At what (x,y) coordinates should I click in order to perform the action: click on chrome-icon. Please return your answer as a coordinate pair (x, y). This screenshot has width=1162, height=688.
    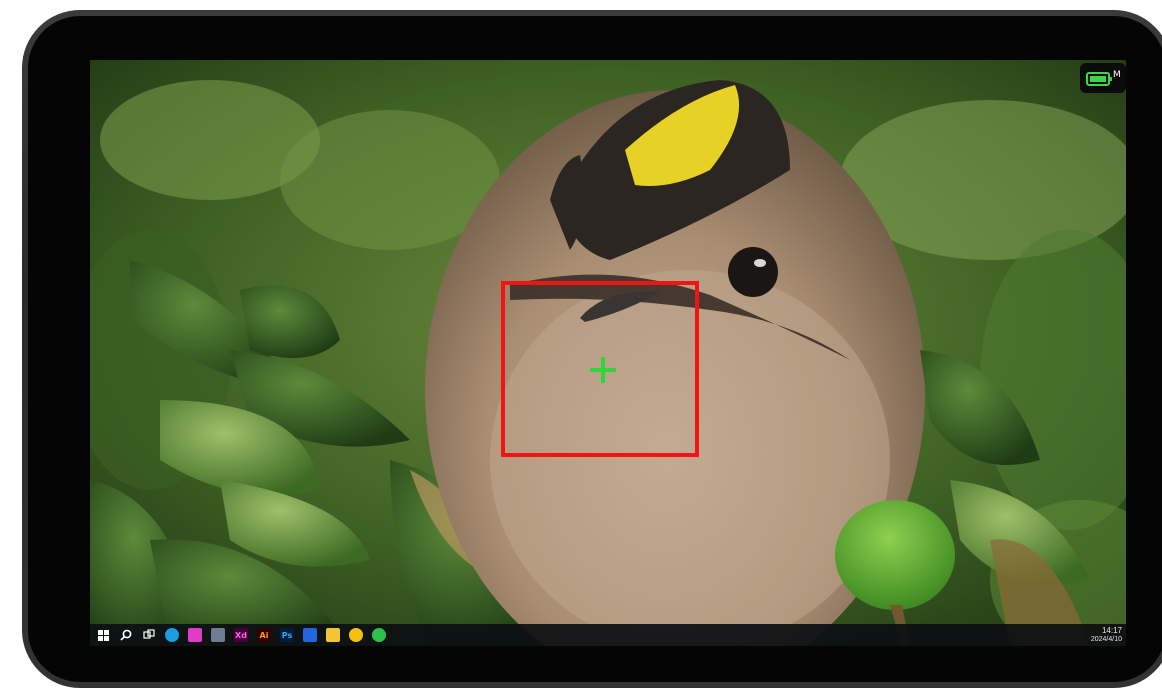
    Looking at the image, I should click on (356, 635).